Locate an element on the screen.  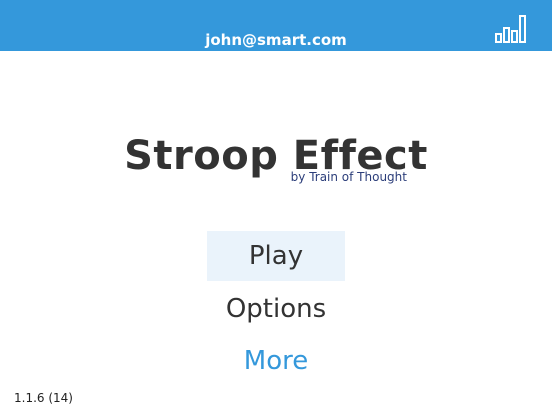
more-button: More is located at coordinates (276, 361).